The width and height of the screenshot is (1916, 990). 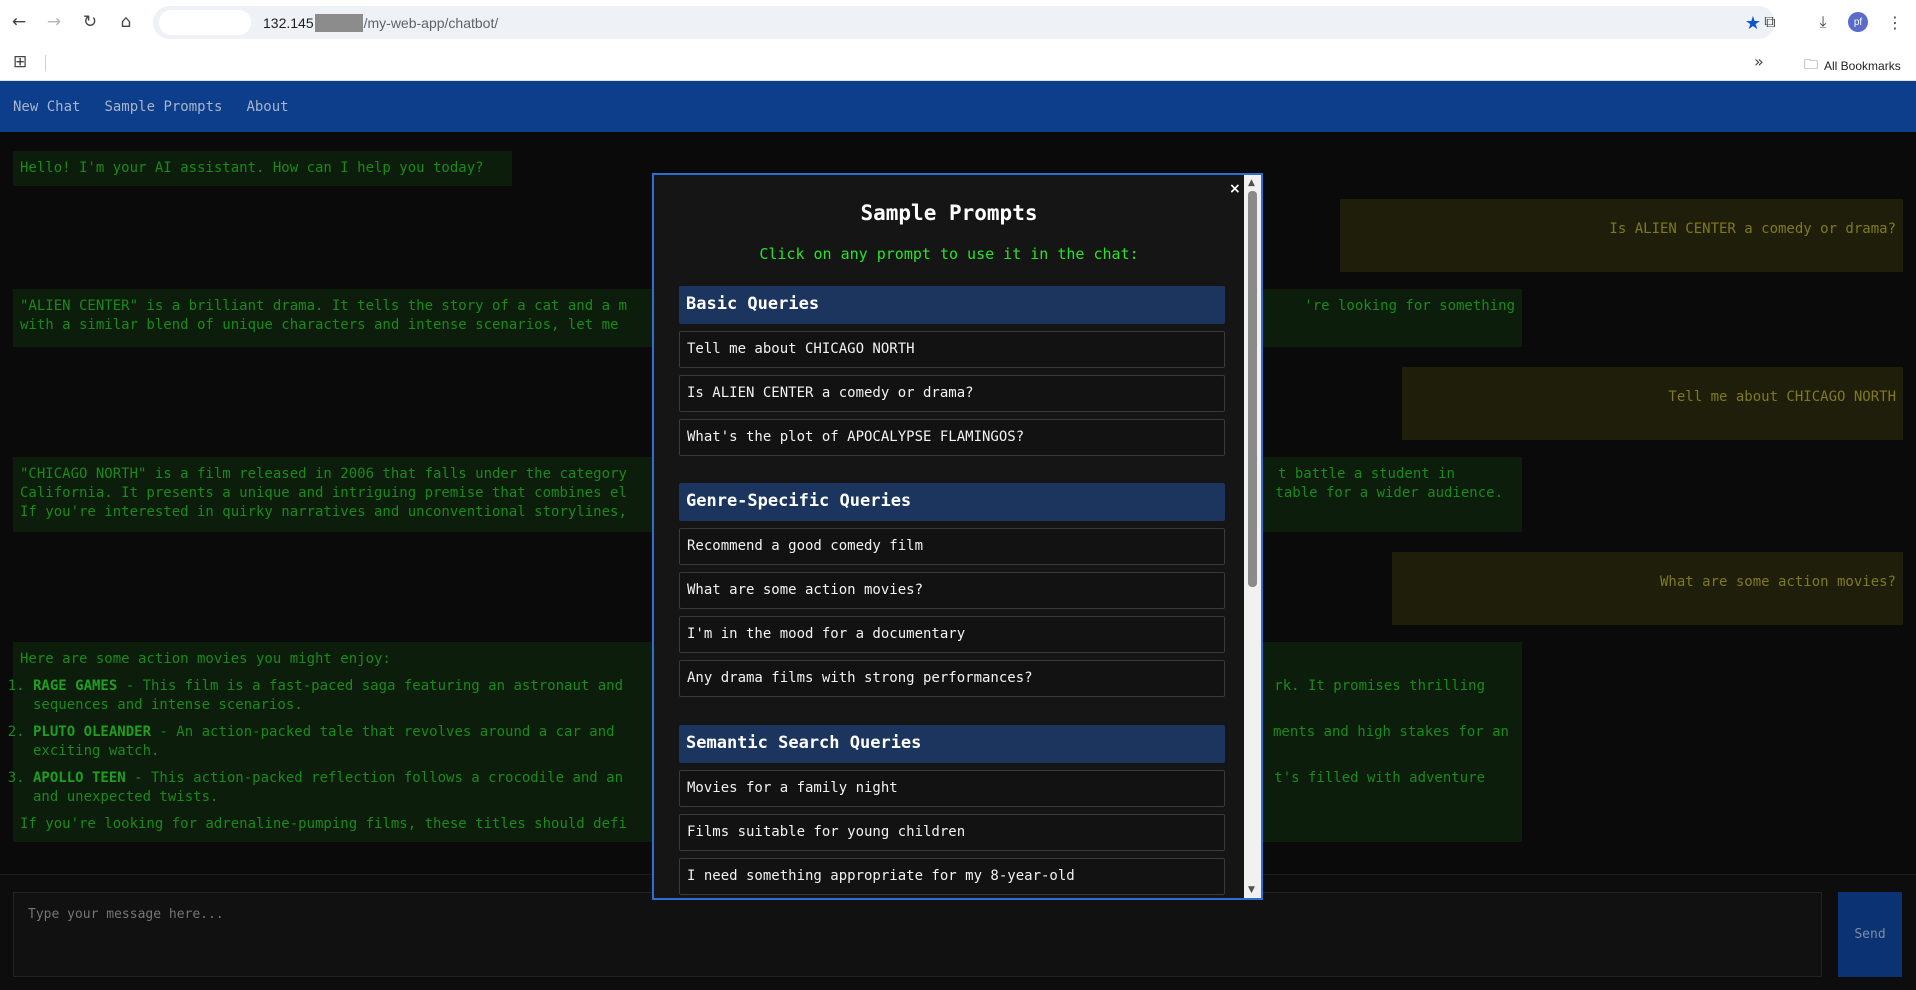 What do you see at coordinates (19, 22) in the screenshot?
I see `back-icon: ←` at bounding box center [19, 22].